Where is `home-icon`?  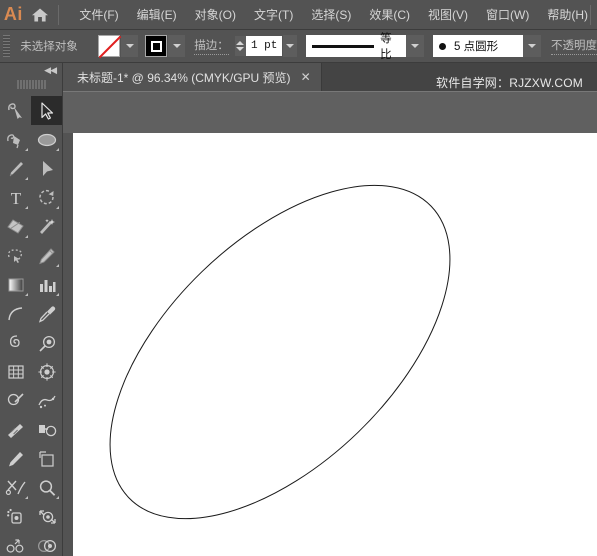 home-icon is located at coordinates (40, 15).